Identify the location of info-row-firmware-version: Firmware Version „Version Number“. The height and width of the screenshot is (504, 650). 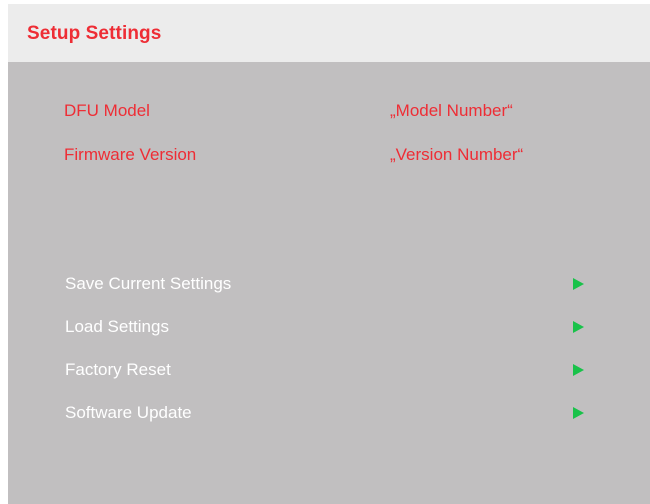
(329, 157).